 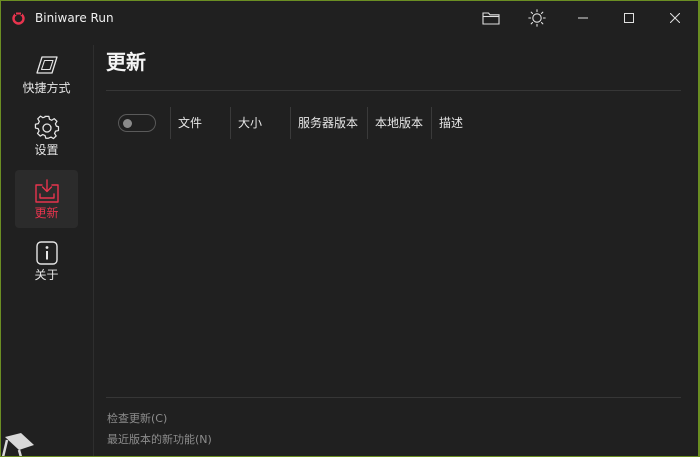 What do you see at coordinates (46, 275) in the screenshot?
I see `sidebar-item-label: 关于` at bounding box center [46, 275].